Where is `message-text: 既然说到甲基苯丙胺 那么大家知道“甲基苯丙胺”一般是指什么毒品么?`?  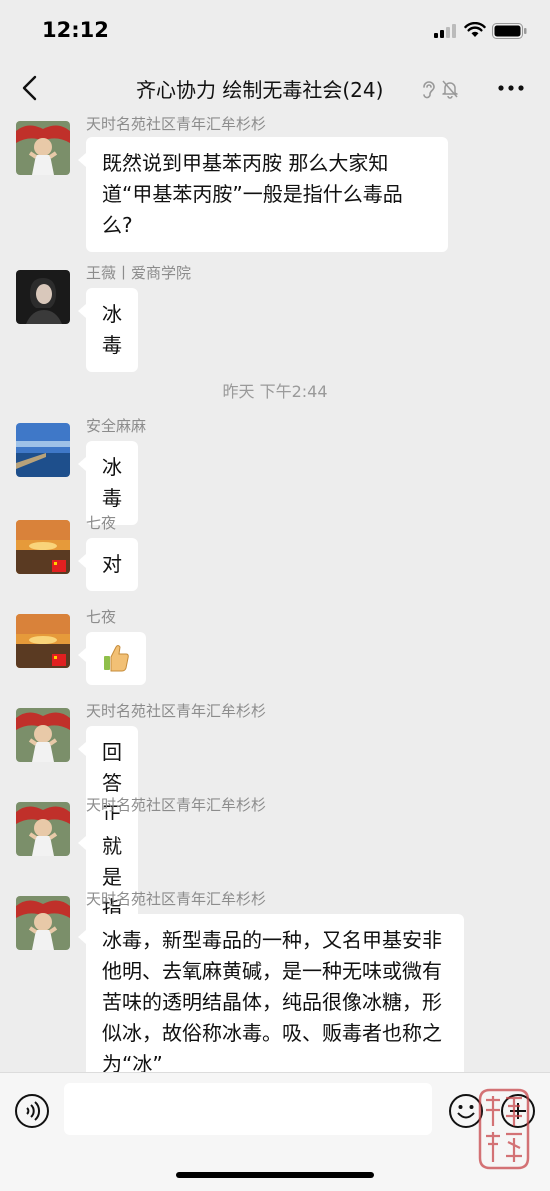
message-text: 既然说到甲基苯丙胺 那么大家知道“甲基苯丙胺”一般是指什么毒品么? is located at coordinates (252, 194).